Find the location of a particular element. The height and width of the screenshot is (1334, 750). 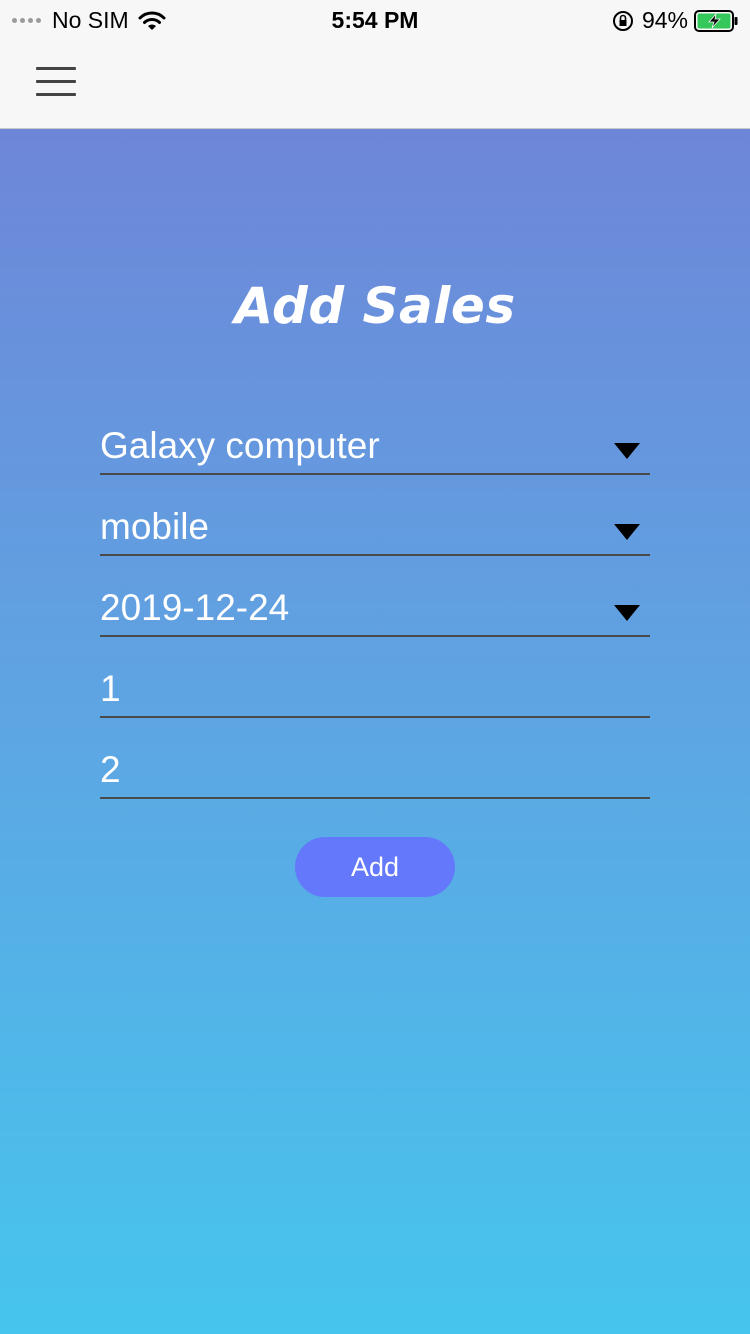

quantity-input-value: 1 is located at coordinates (110, 688).